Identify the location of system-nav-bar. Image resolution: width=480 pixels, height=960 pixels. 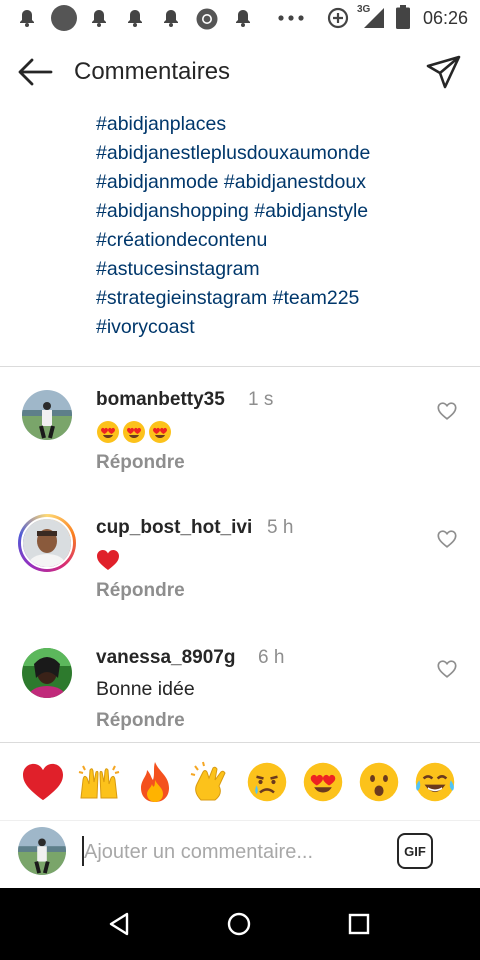
(240, 924).